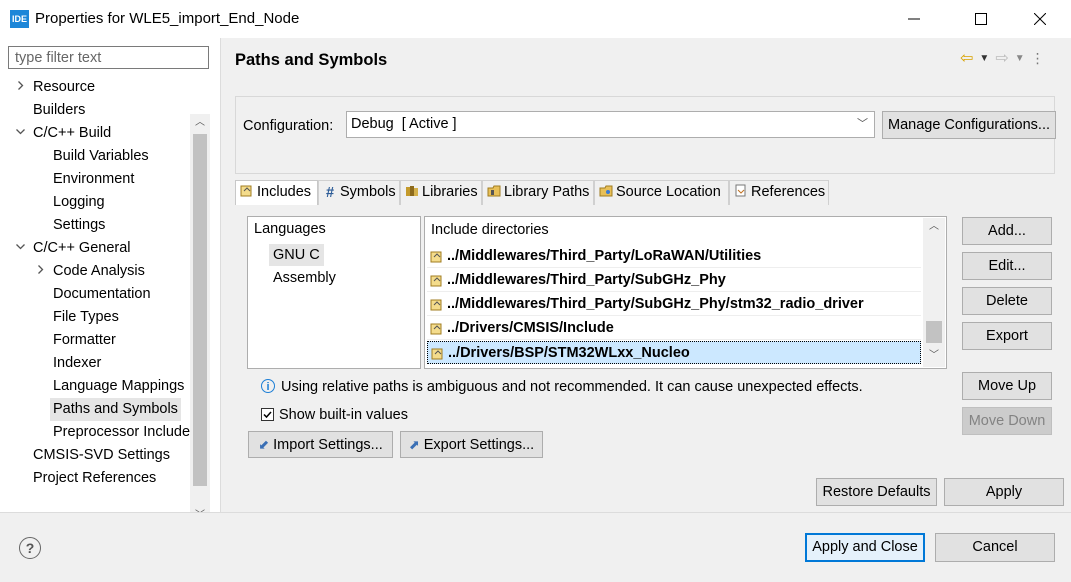 The image size is (1071, 582). Describe the element at coordinates (118, 386) in the screenshot. I see `tree-item-language-mappings: Language Mappings` at that location.